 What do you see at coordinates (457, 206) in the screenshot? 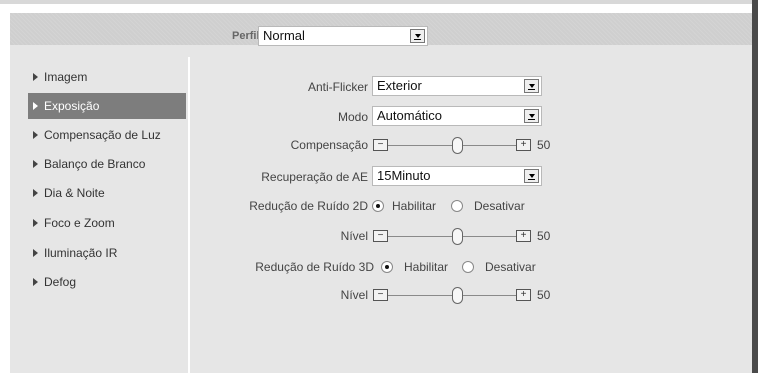
I see `reducao-2d-desativar-radio` at bounding box center [457, 206].